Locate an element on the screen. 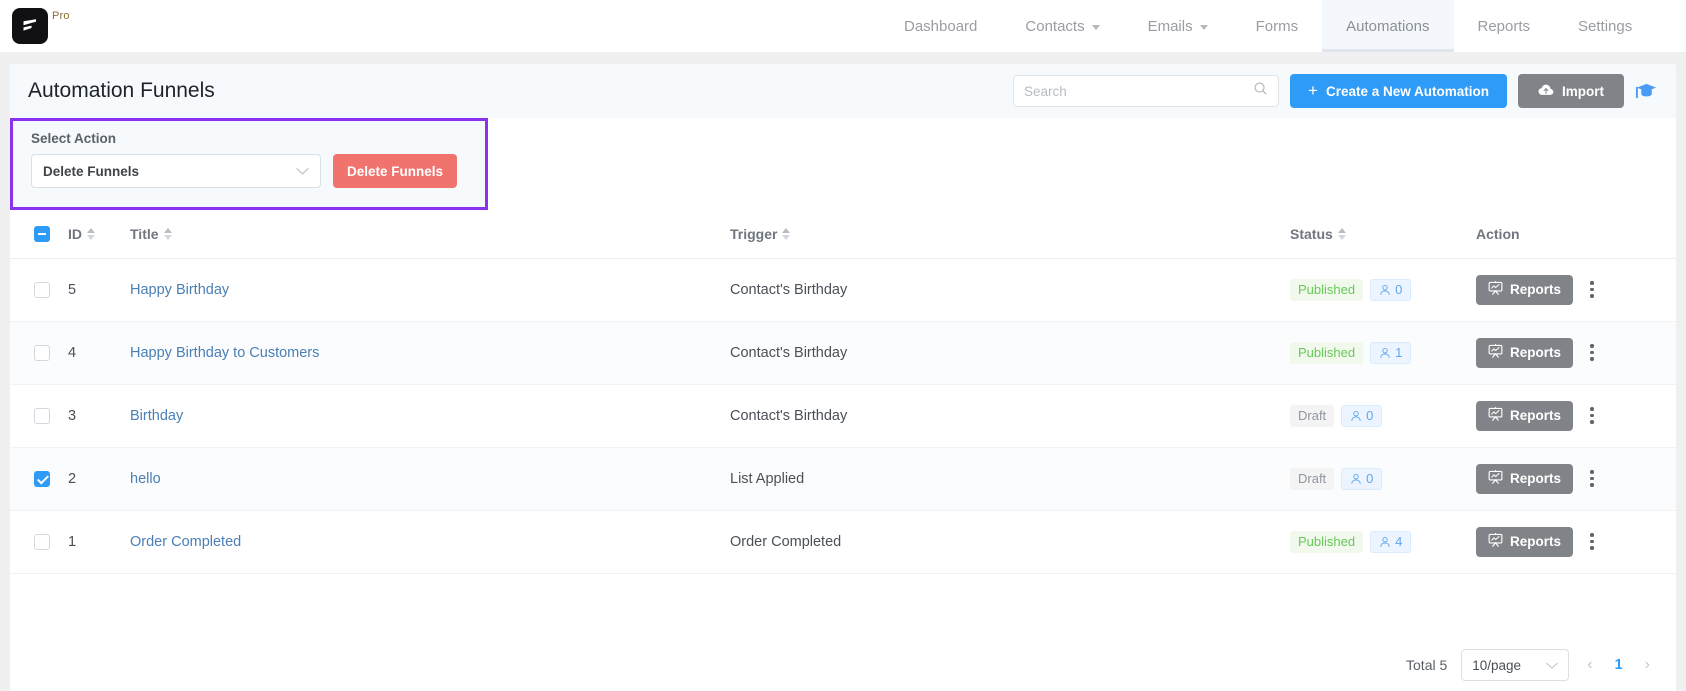 This screenshot has width=1686, height=691. import-button: Import is located at coordinates (1571, 91).